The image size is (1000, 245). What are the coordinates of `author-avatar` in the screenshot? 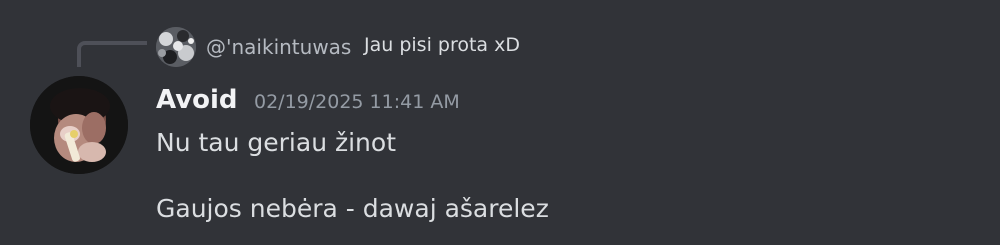 It's located at (79, 125).